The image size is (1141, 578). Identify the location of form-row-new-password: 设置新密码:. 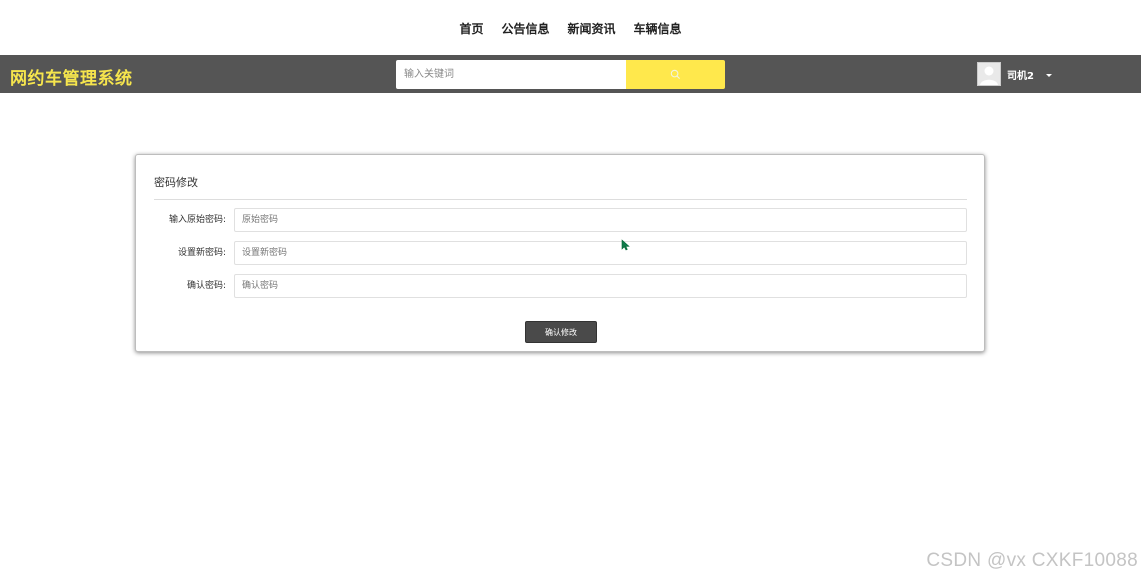
(561, 253).